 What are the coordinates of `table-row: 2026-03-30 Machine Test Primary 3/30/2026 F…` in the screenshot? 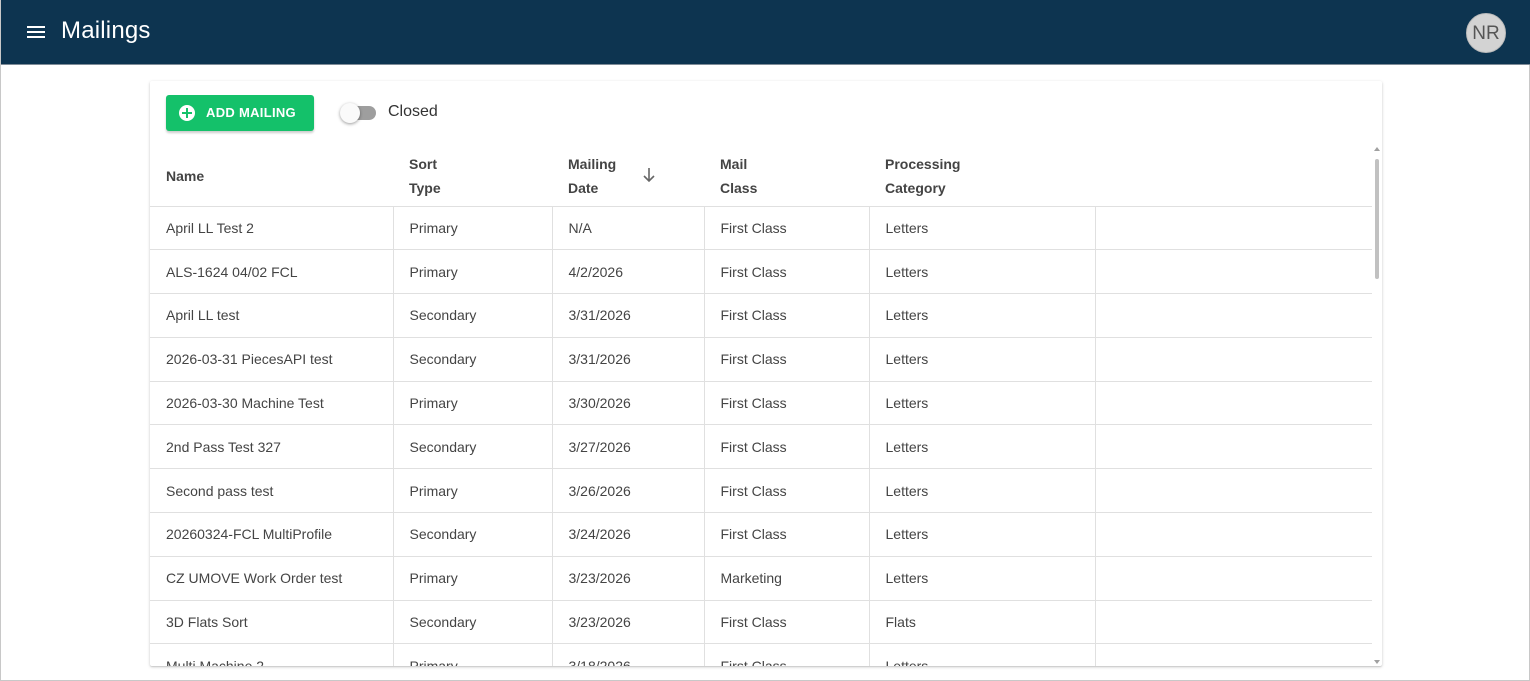 It's located at (761, 403).